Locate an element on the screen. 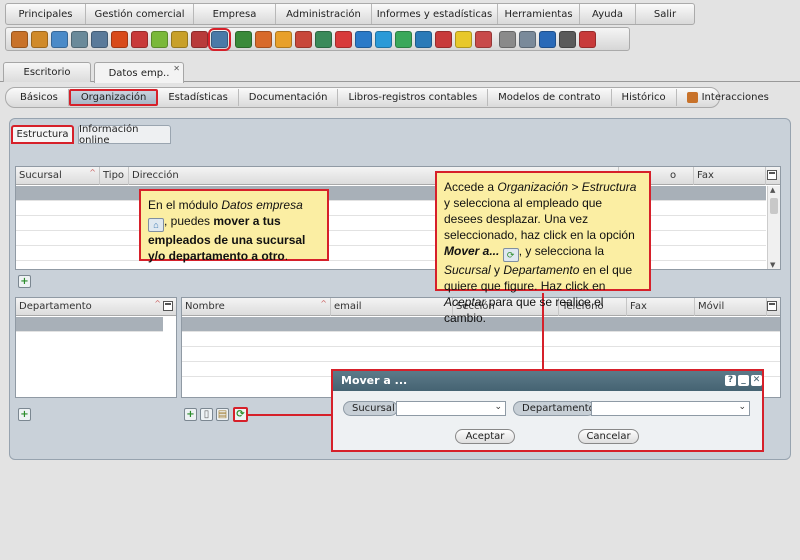 The image size is (800, 560). col-nombre: Nombre ^ is located at coordinates (256, 307).